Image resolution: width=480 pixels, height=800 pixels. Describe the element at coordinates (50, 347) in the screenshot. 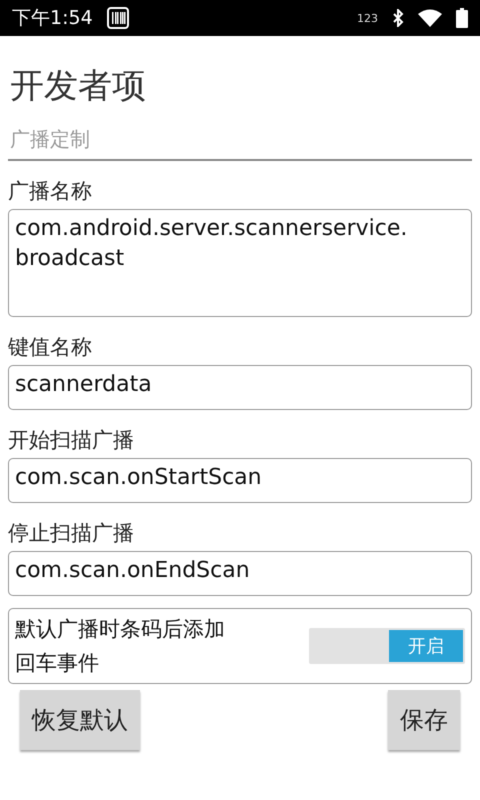

I see `field-label: 键值名称` at that location.